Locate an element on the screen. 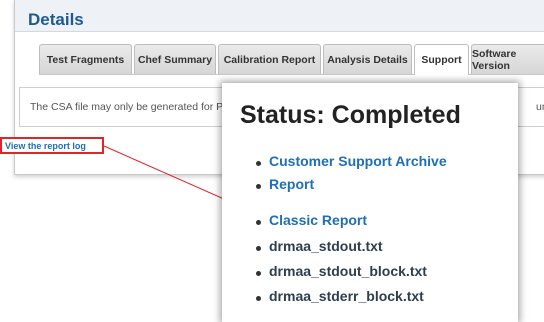 Image resolution: width=544 pixels, height=322 pixels. list-item: drmaa_stderr_block.txt is located at coordinates (370, 299).